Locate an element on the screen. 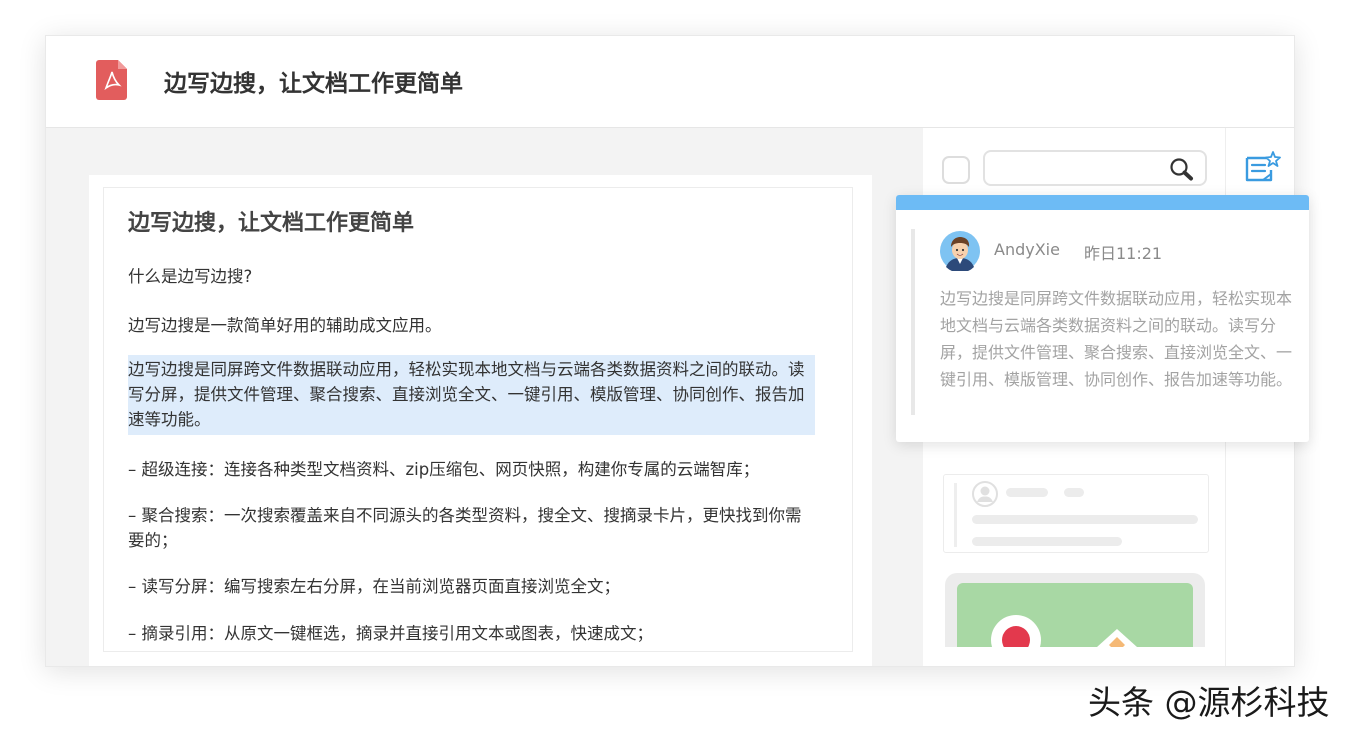 This screenshot has width=1359, height=738. pdf-file-icon is located at coordinates (111, 80).